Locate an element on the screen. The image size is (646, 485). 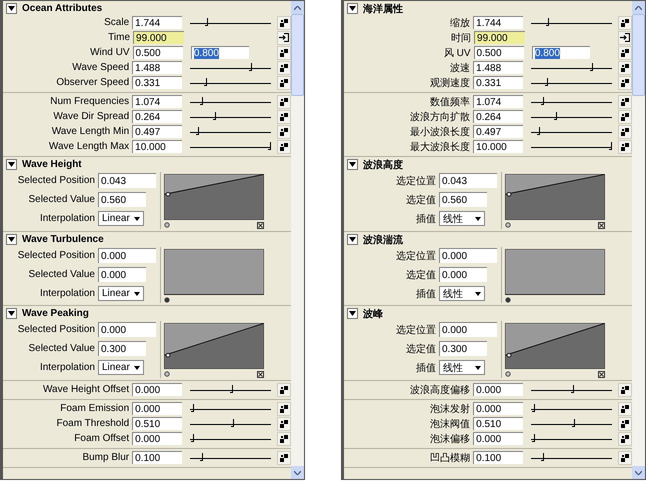
value-field: 0.043 is located at coordinates (468, 180).